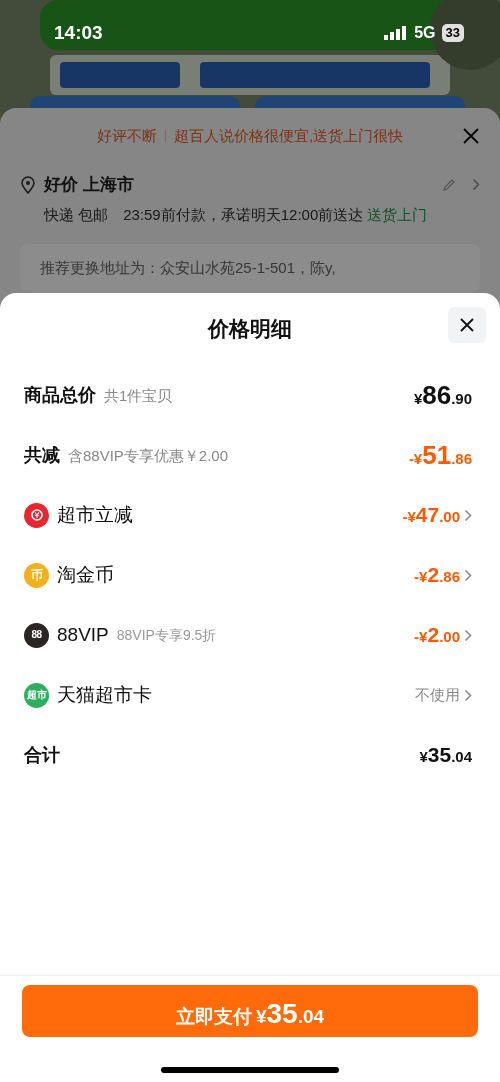 The height and width of the screenshot is (1082, 500). I want to click on network-label: 5G, so click(425, 33).